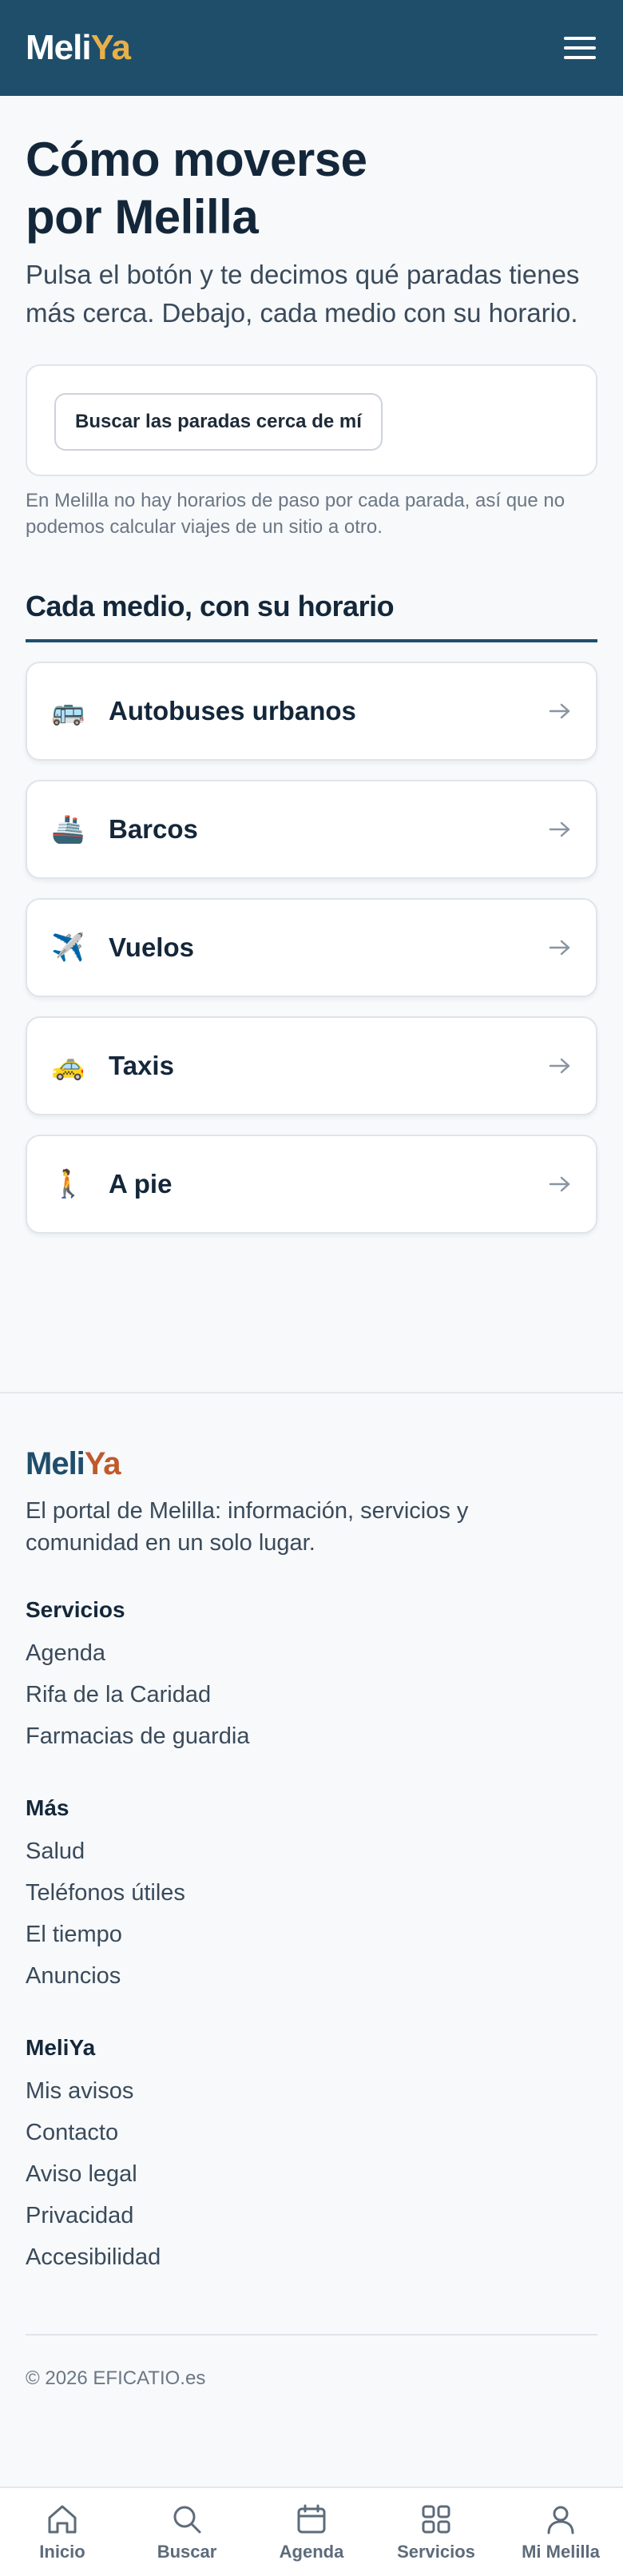 The width and height of the screenshot is (623, 2576). Describe the element at coordinates (154, 829) in the screenshot. I see `transport-mode-label: Barcos` at that location.